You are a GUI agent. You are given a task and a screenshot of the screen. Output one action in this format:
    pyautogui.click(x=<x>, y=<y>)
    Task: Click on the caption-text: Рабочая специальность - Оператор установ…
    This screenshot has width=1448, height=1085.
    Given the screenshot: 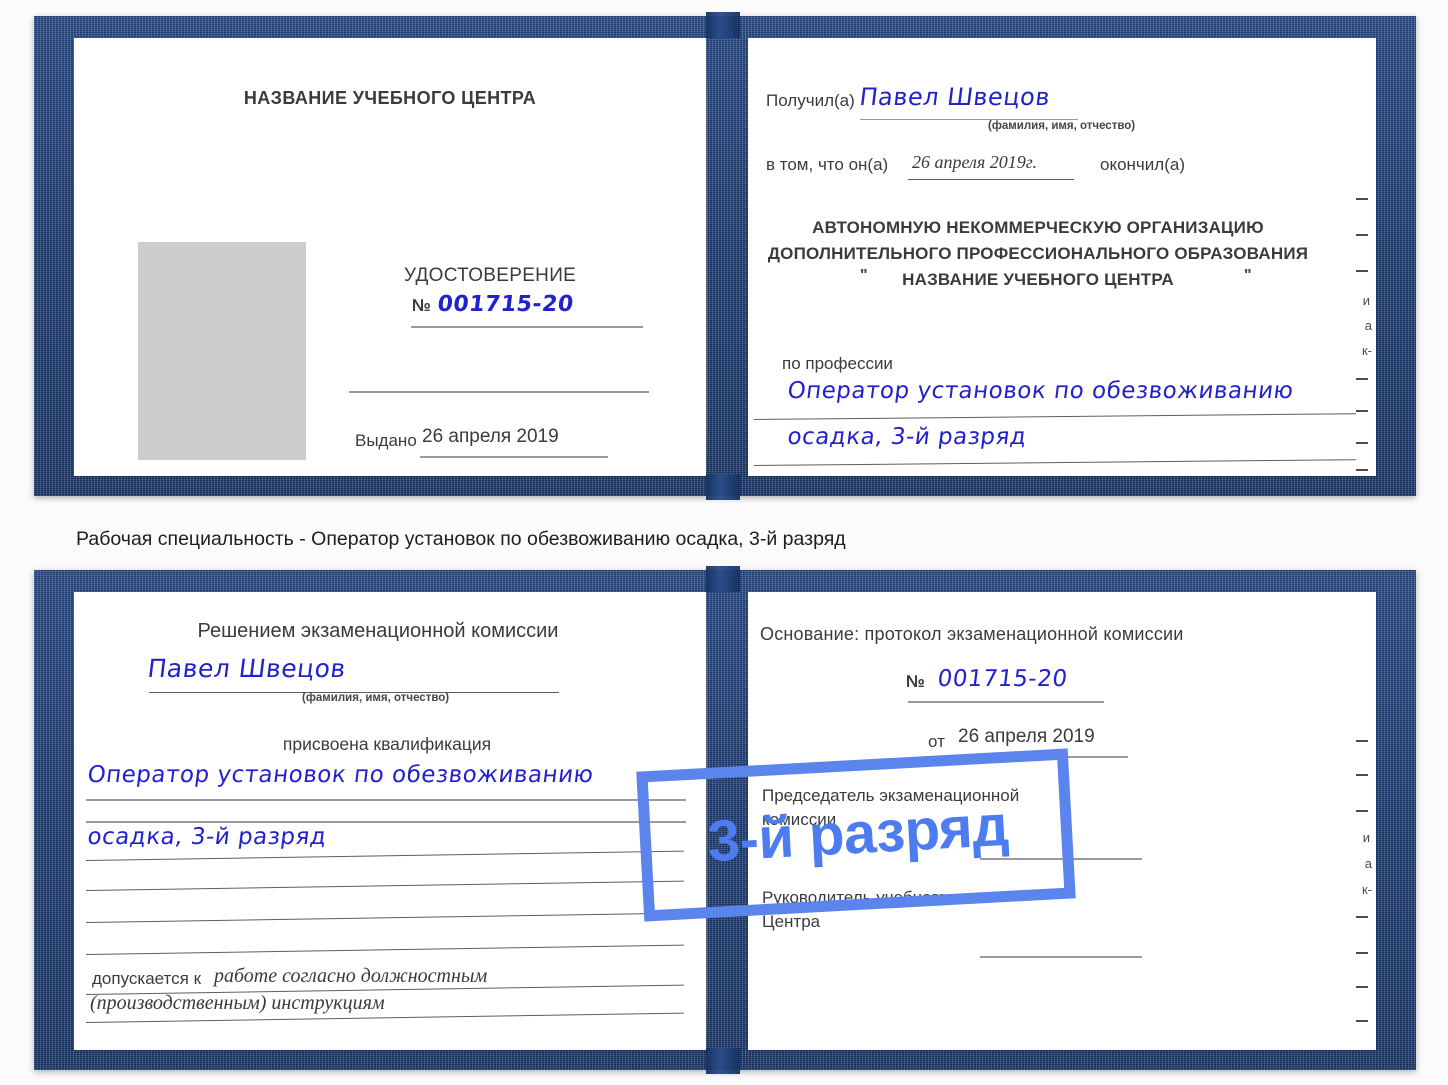 What is the action you would take?
    pyautogui.click(x=461, y=539)
    